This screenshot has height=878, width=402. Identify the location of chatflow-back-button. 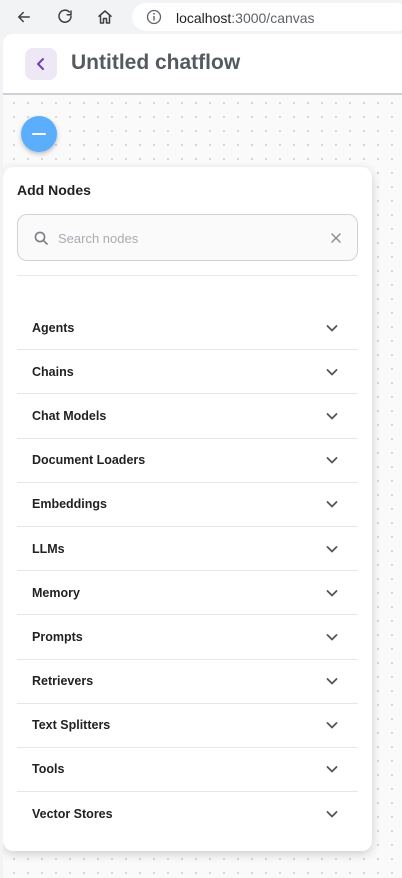
(41, 64).